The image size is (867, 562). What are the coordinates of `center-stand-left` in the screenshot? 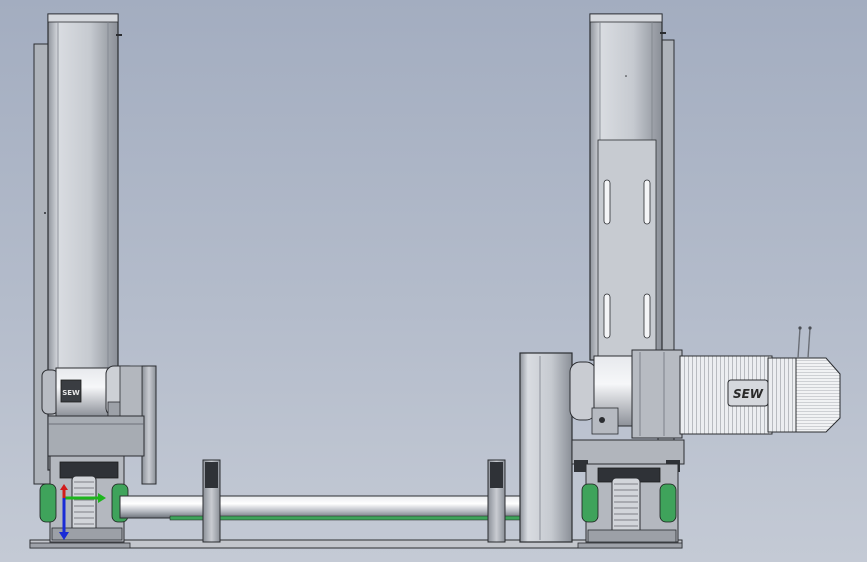 It's located at (211, 501).